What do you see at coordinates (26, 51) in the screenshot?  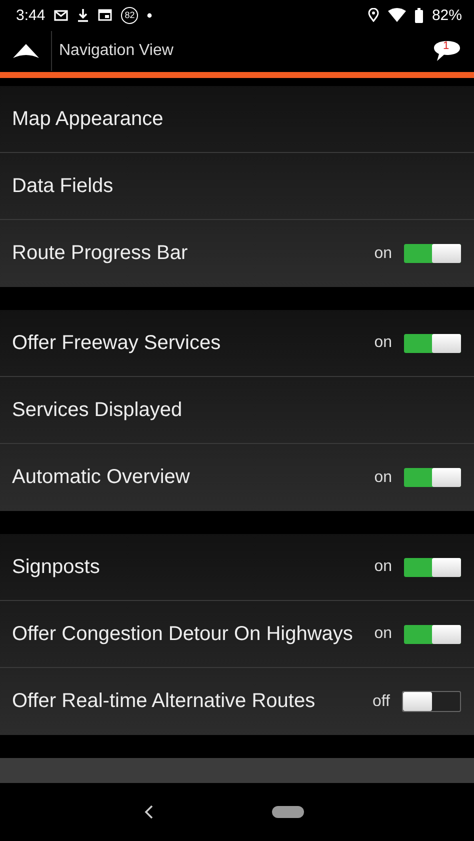 I see `up-arrow-button` at bounding box center [26, 51].